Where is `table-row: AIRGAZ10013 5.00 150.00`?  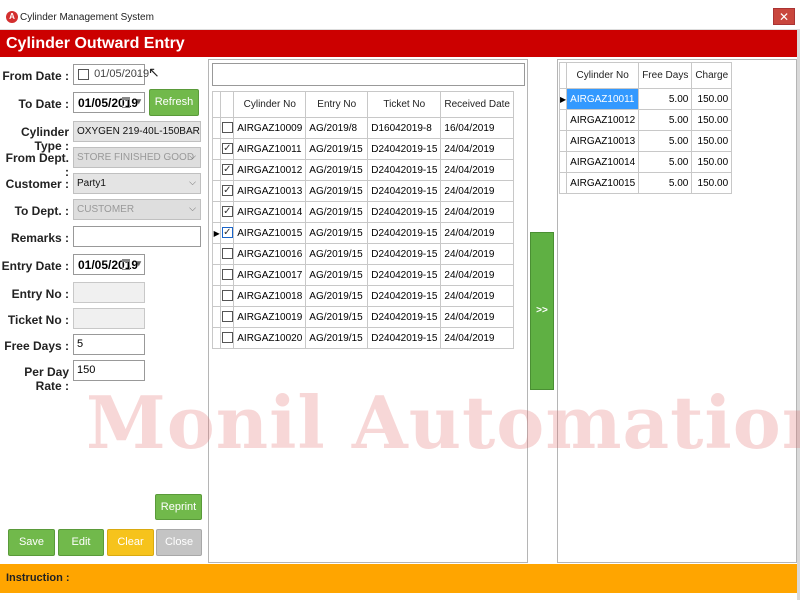
table-row: AIRGAZ10013 5.00 150.00 is located at coordinates (645, 141).